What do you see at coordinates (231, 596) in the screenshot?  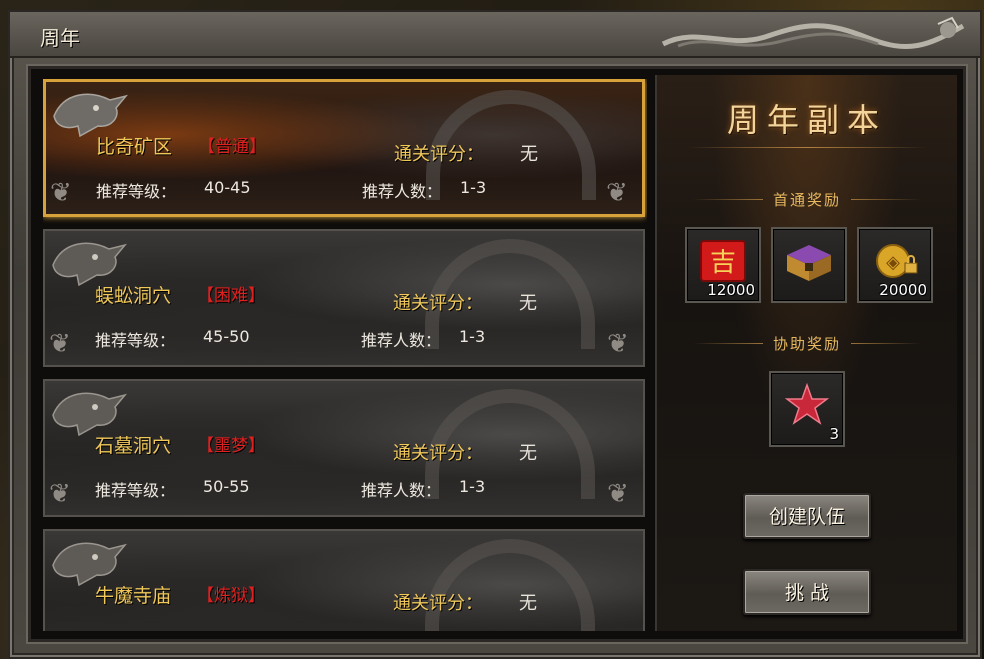 I see `difficulty-badge: 【炼狱】` at bounding box center [231, 596].